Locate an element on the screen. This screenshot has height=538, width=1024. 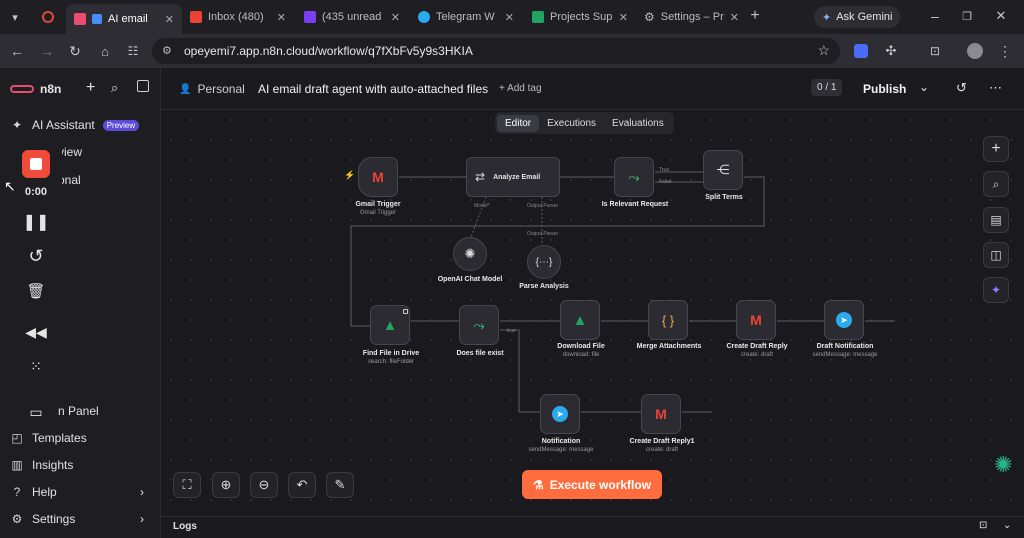
person-icon: 👤 is located at coordinates (185, 89).